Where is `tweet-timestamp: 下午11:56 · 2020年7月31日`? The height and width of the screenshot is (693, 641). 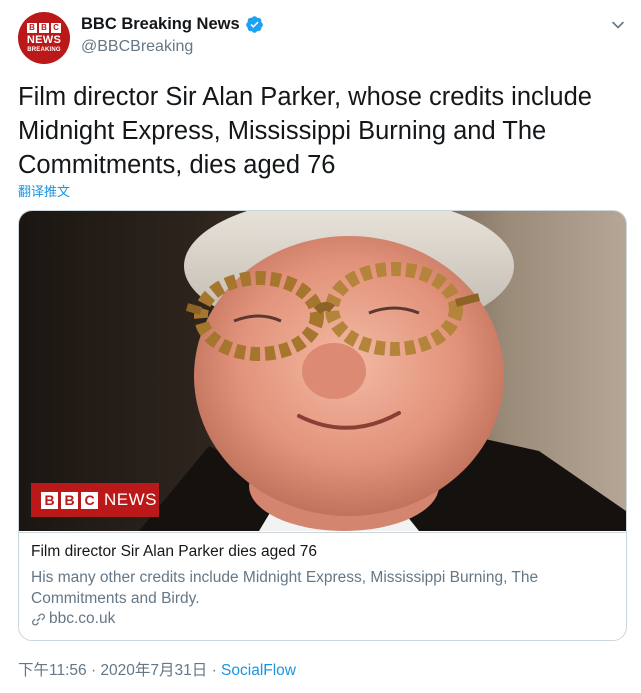 tweet-timestamp: 下午11:56 · 2020年7月31日 is located at coordinates (112, 670).